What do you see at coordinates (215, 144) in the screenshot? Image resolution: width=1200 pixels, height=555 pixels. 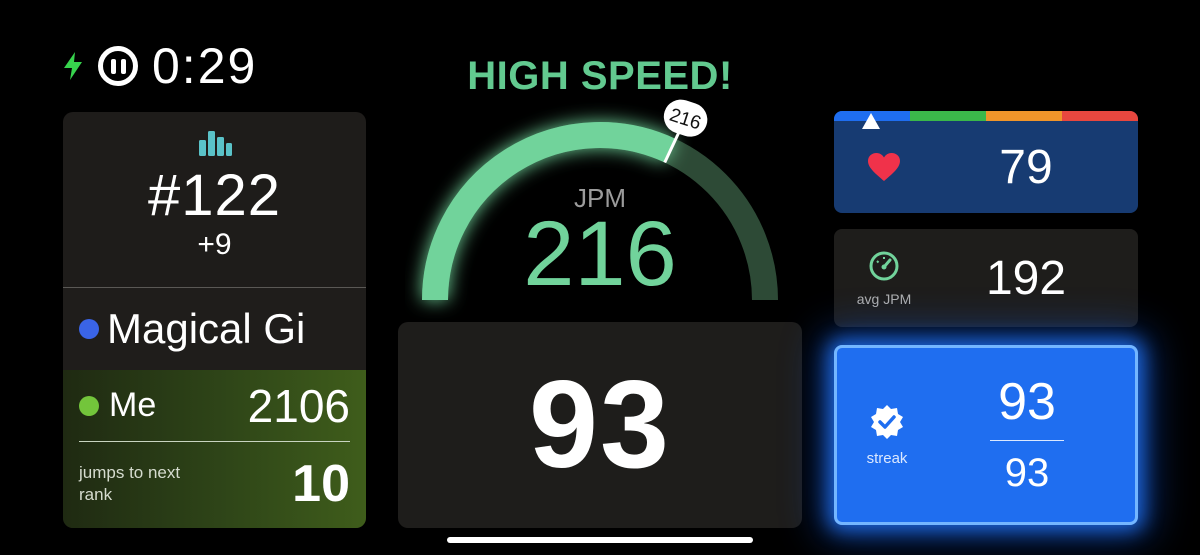 I see `bar-chart-icon` at bounding box center [215, 144].